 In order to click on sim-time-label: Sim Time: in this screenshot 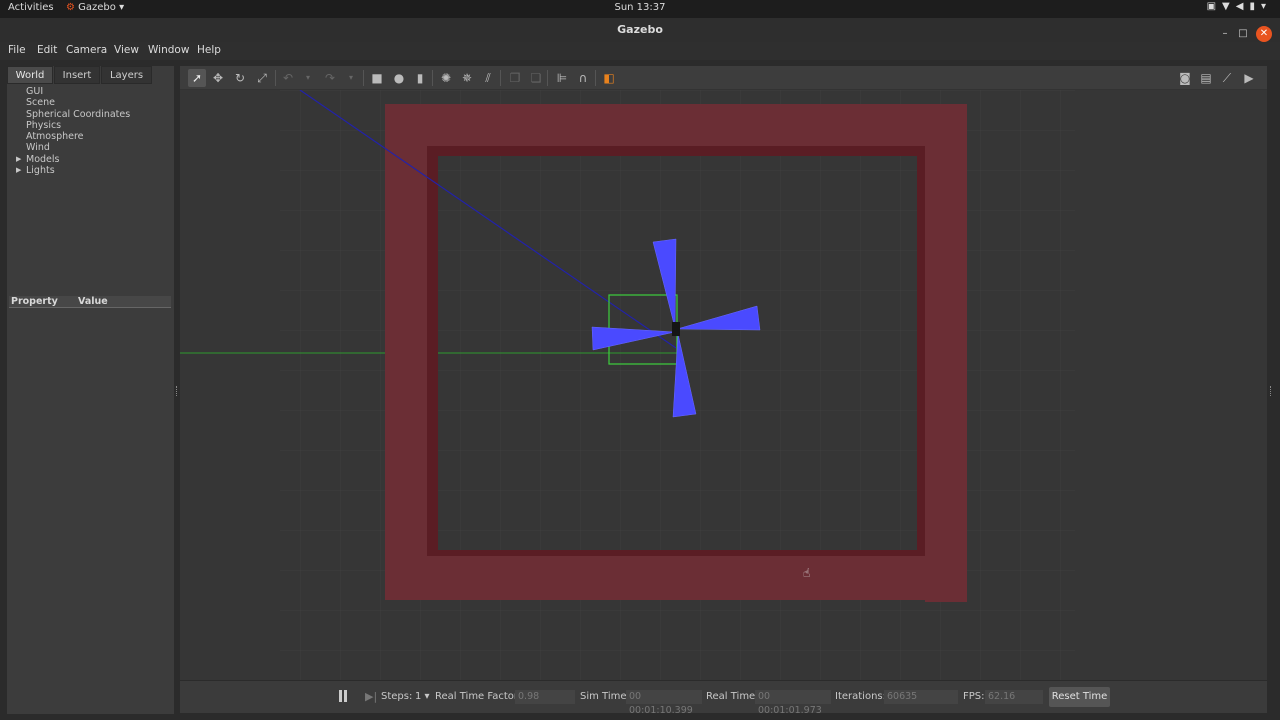, I will do `click(605, 696)`.